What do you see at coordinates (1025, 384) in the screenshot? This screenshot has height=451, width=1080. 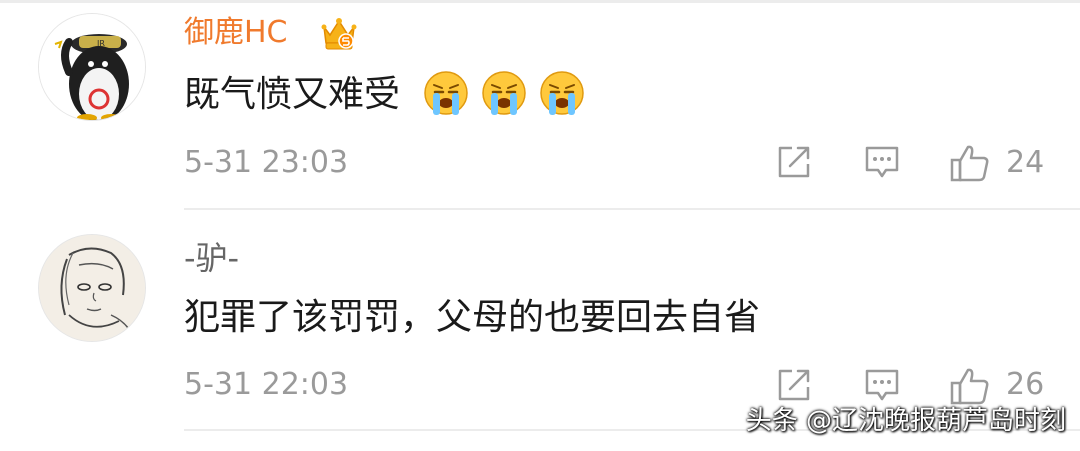 I see `like-count: 26` at bounding box center [1025, 384].